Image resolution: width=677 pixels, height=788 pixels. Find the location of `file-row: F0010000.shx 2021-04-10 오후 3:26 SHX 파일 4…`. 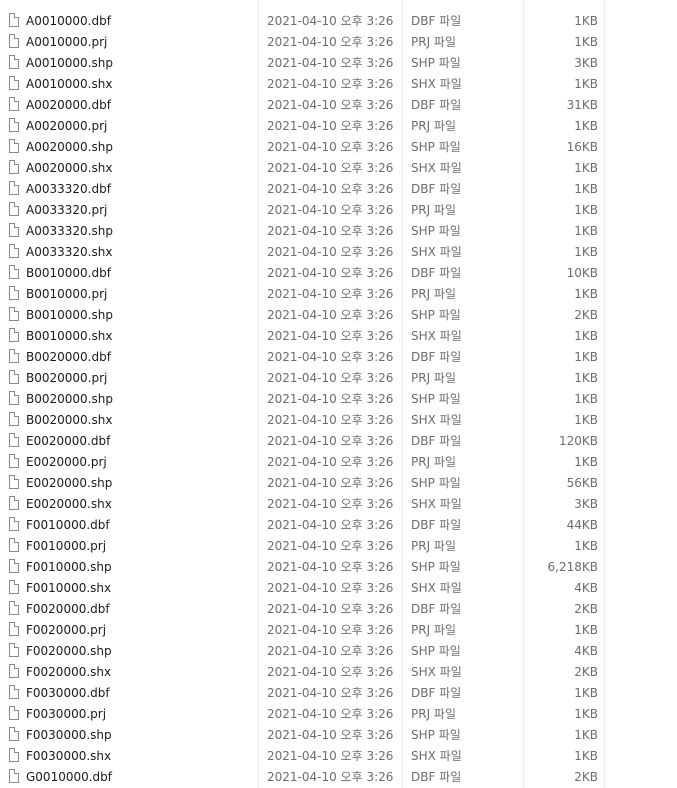

file-row: F0010000.shx 2021-04-10 오후 3:26 SHX 파일 4… is located at coordinates (338, 588).